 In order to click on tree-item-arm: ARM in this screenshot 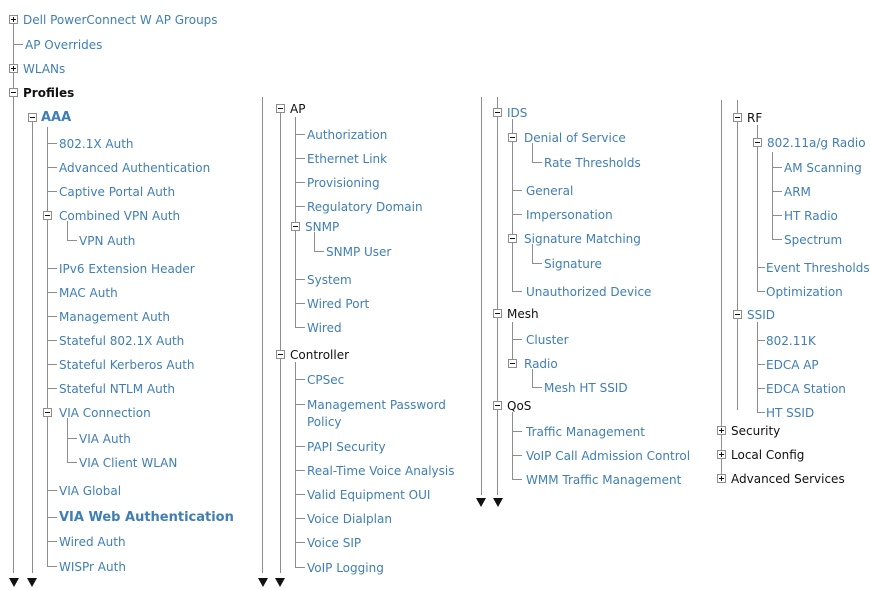, I will do `click(797, 192)`.